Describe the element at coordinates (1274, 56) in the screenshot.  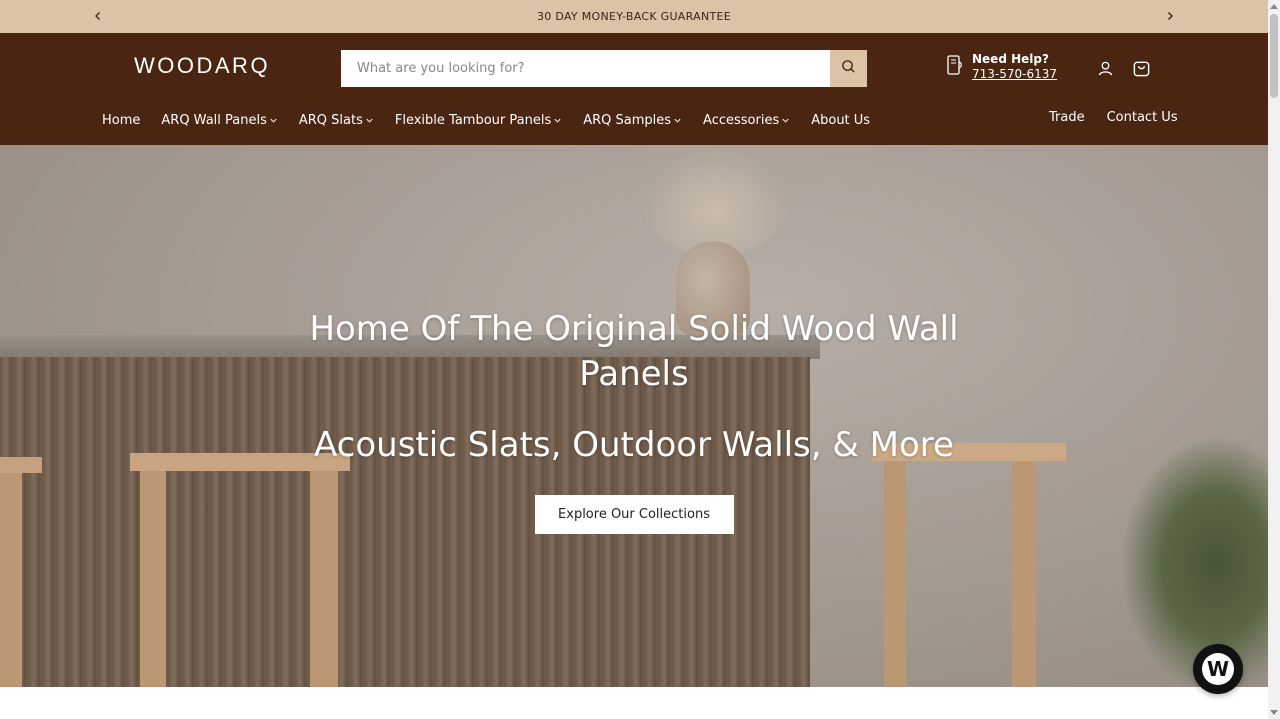
I see `scrollbar-thumb` at that location.